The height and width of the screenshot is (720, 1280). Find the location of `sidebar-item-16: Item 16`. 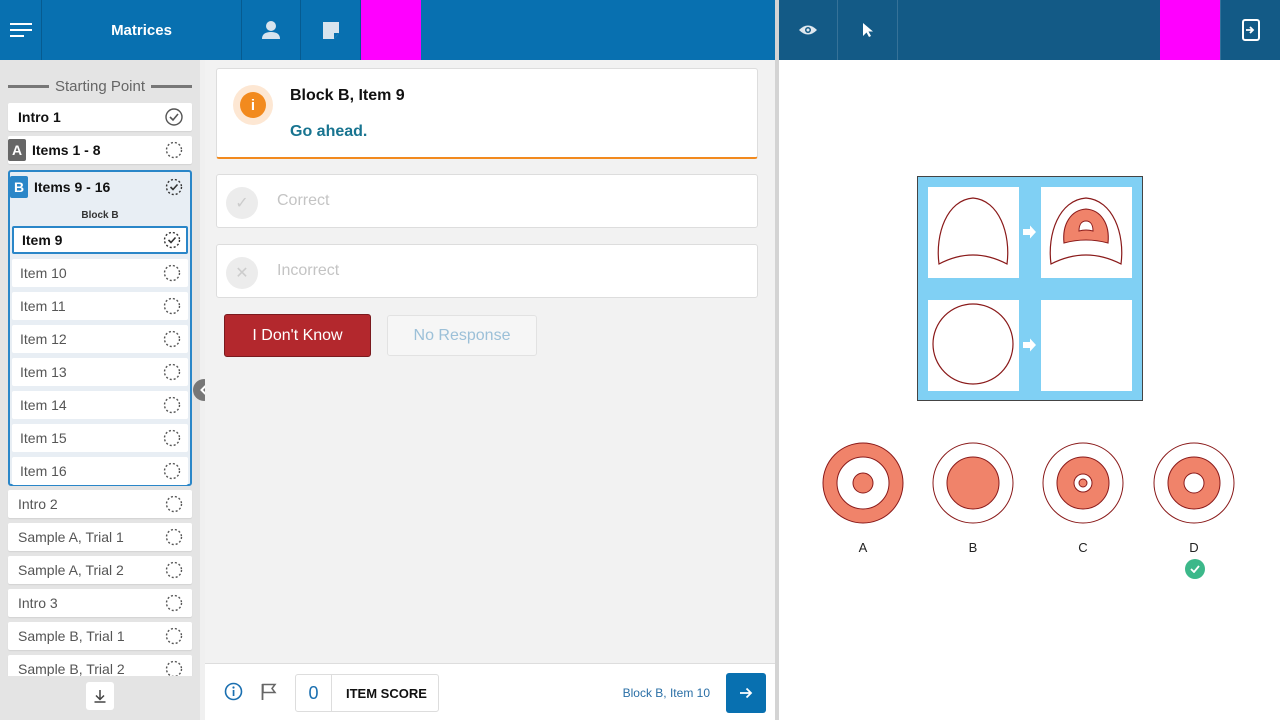

sidebar-item-16: Item 16 is located at coordinates (100, 471).